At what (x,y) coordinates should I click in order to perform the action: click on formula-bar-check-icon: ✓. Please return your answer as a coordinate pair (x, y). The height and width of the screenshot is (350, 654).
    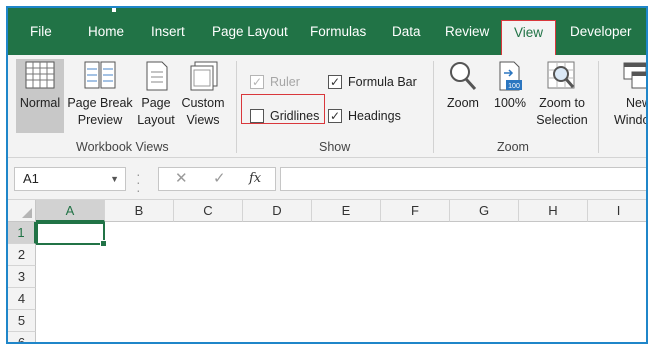
    Looking at the image, I should click on (335, 82).